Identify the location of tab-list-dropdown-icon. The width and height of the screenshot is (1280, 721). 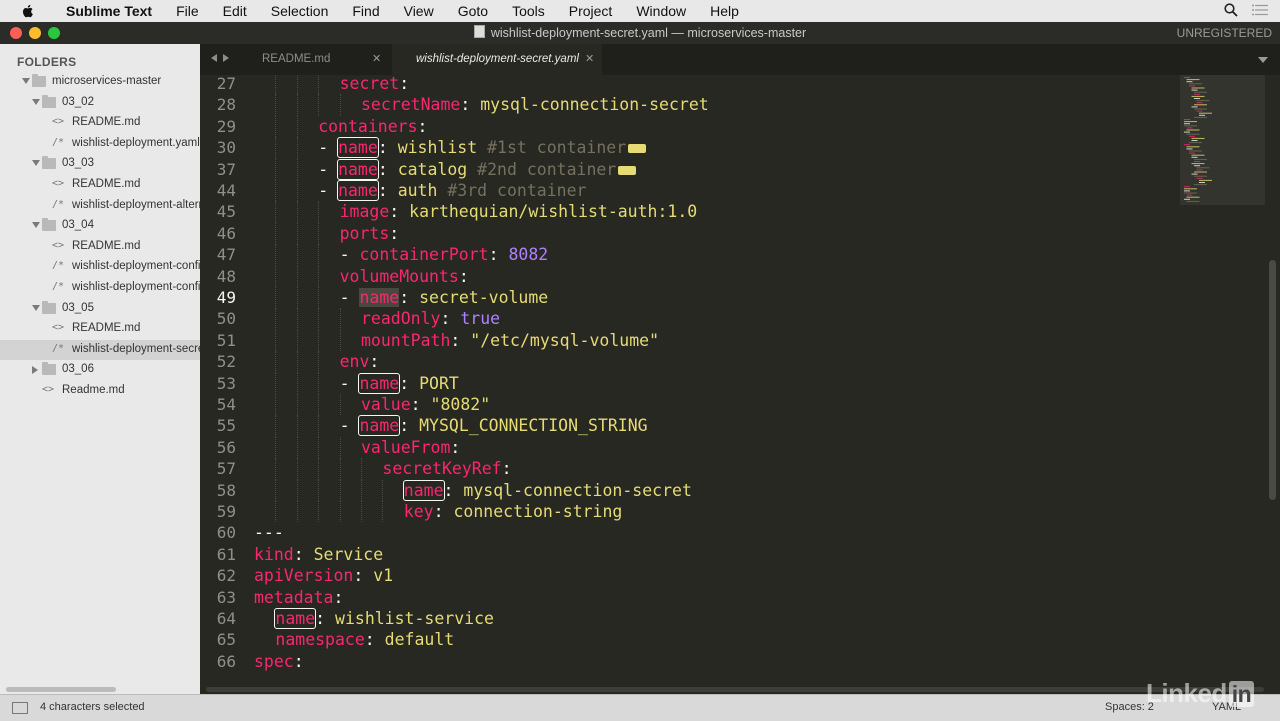
(1263, 60).